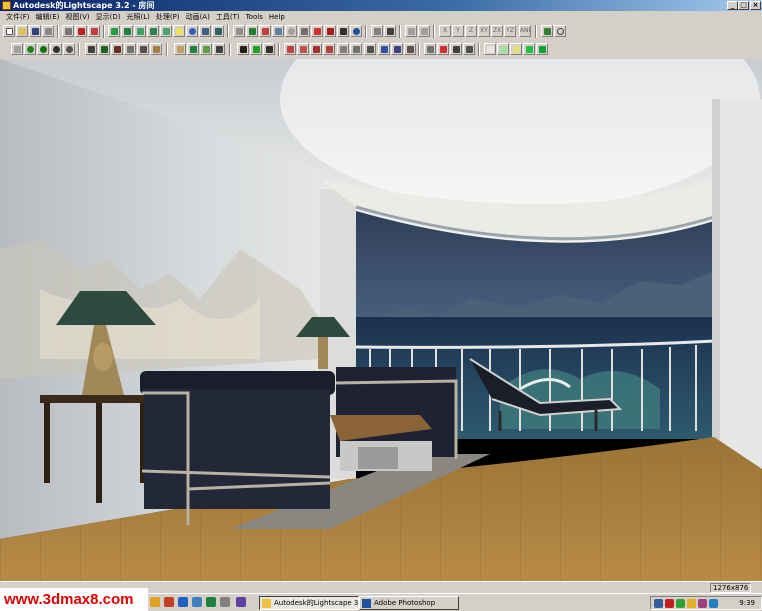 Image resolution: width=762 pixels, height=611 pixels. Describe the element at coordinates (169, 602) in the screenshot. I see `quicklaunch-app-icon` at that location.